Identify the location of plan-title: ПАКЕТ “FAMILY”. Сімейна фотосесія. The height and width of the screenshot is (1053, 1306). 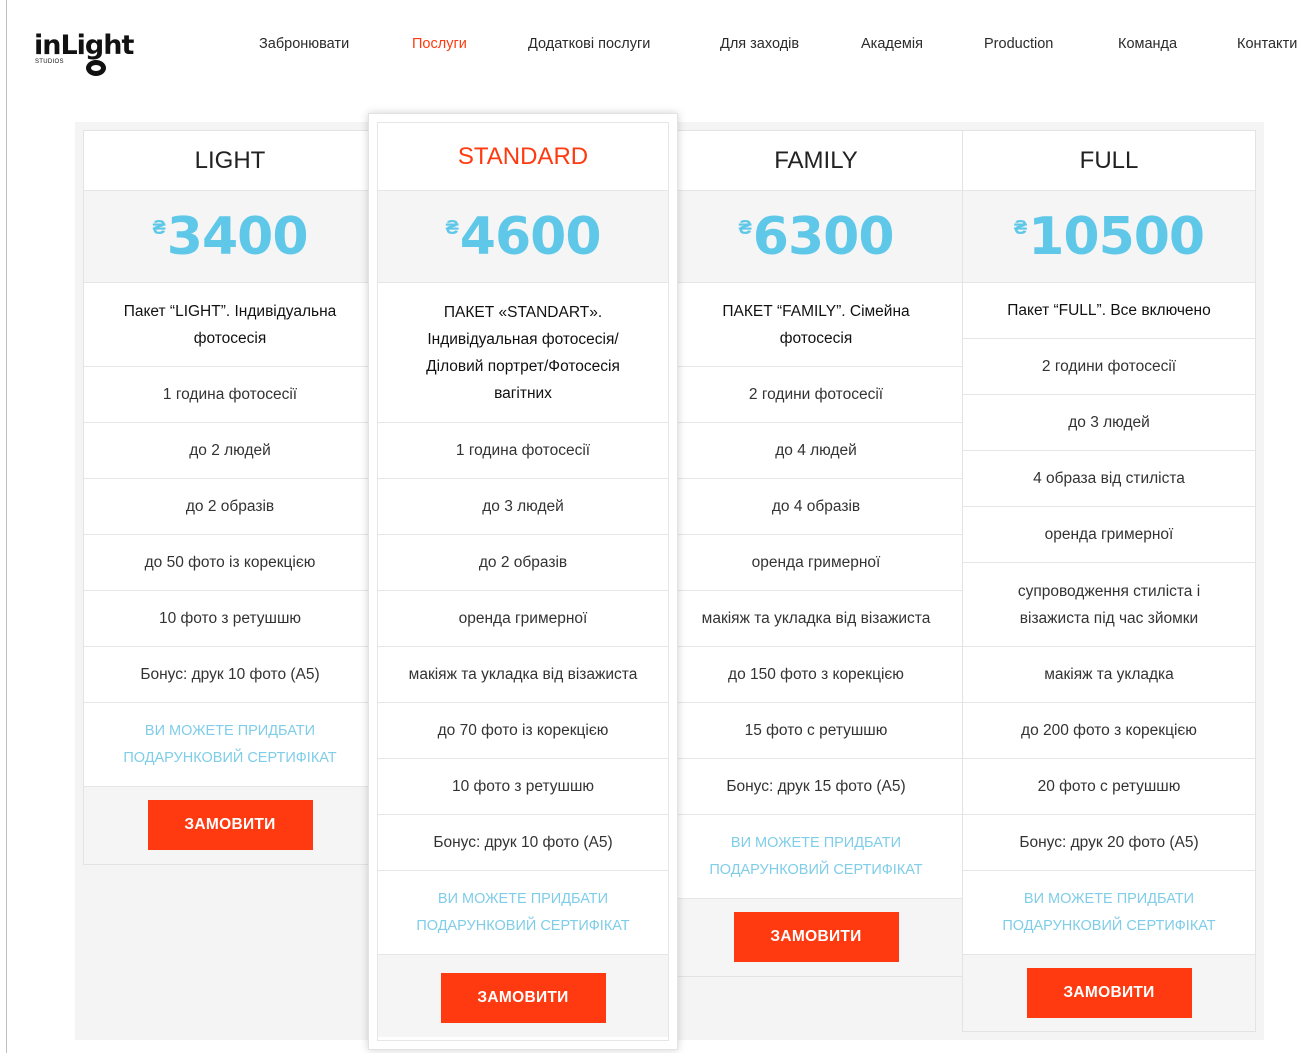
(816, 325).